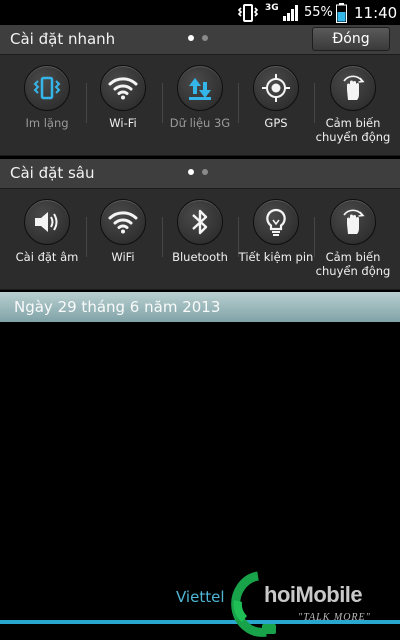  I want to click on watermark-tagline: "TALK MORE", so click(334, 617).